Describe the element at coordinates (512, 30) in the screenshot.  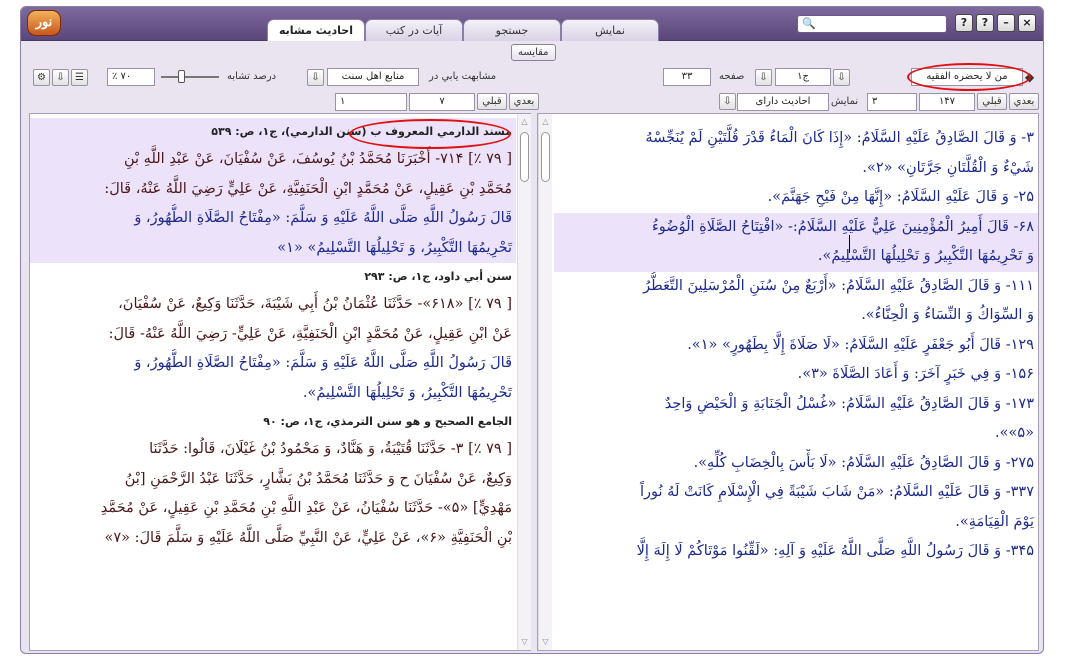
I see `tab-search: جستجو` at that location.